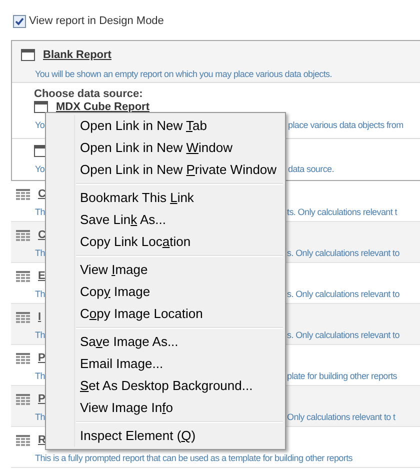  I want to click on menu-item: Bookmark This Link, so click(165, 198).